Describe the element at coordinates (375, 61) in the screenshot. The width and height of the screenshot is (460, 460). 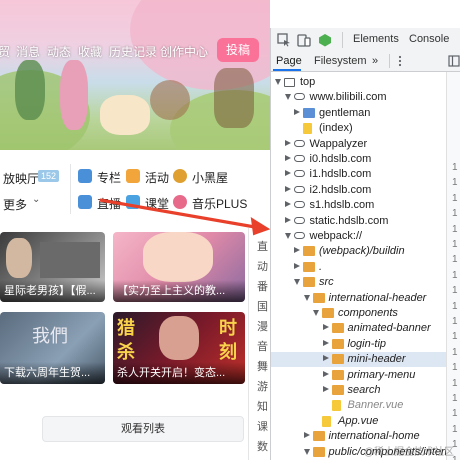
I see `more-tabs-chevron-icon: »` at that location.